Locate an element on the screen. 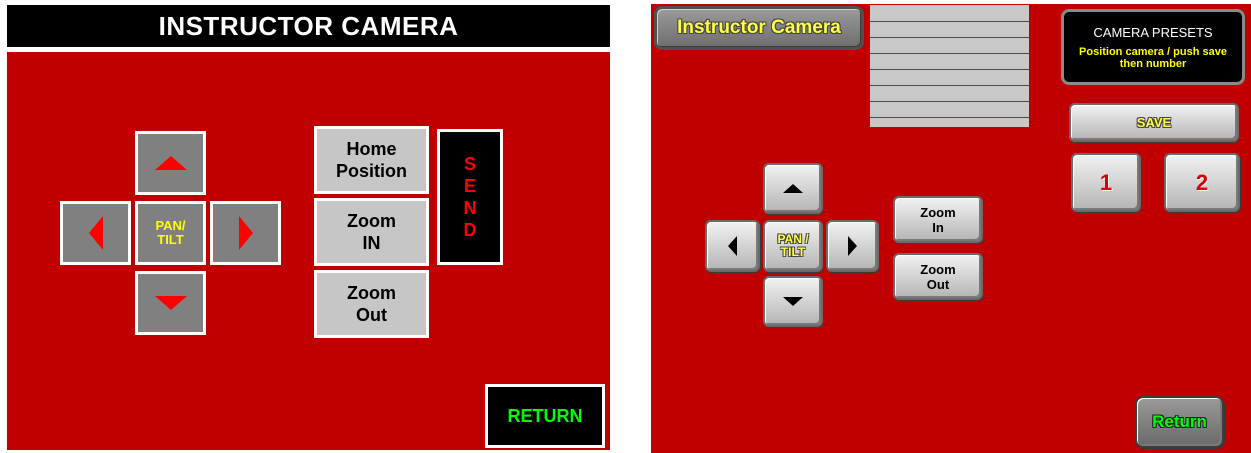  pan-left-button-right is located at coordinates (732, 246).